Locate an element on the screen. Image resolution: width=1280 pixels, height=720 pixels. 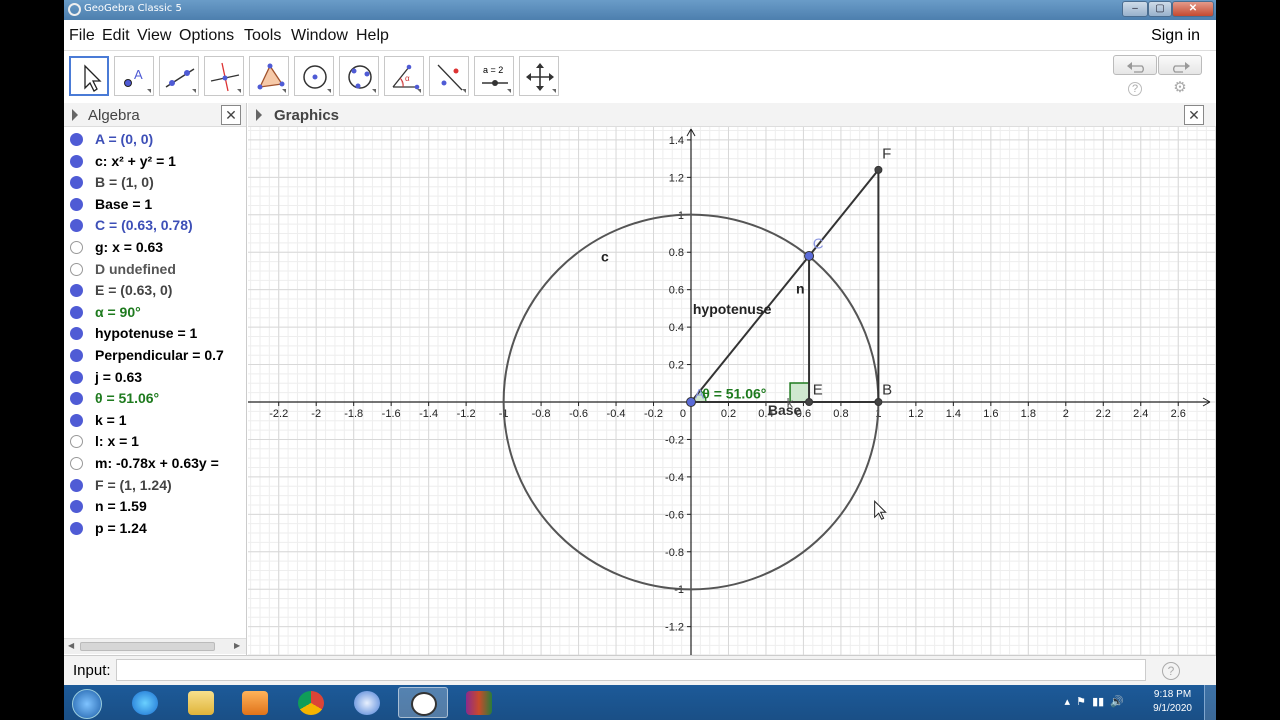
scroll-right-icon: ▶ is located at coordinates (237, 645).